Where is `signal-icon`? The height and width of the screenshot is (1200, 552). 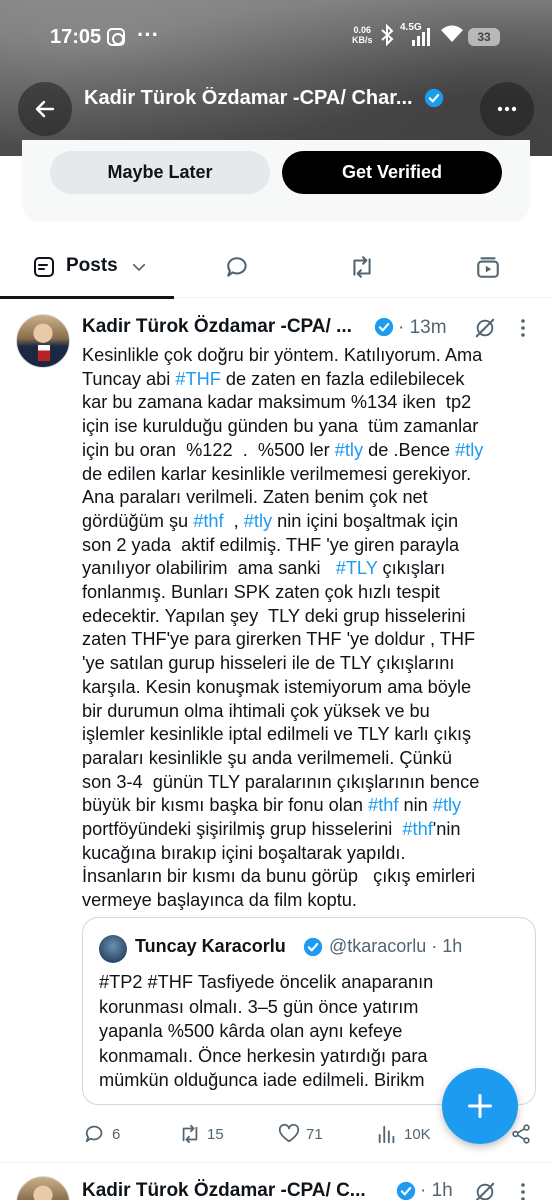 signal-icon is located at coordinates (422, 37).